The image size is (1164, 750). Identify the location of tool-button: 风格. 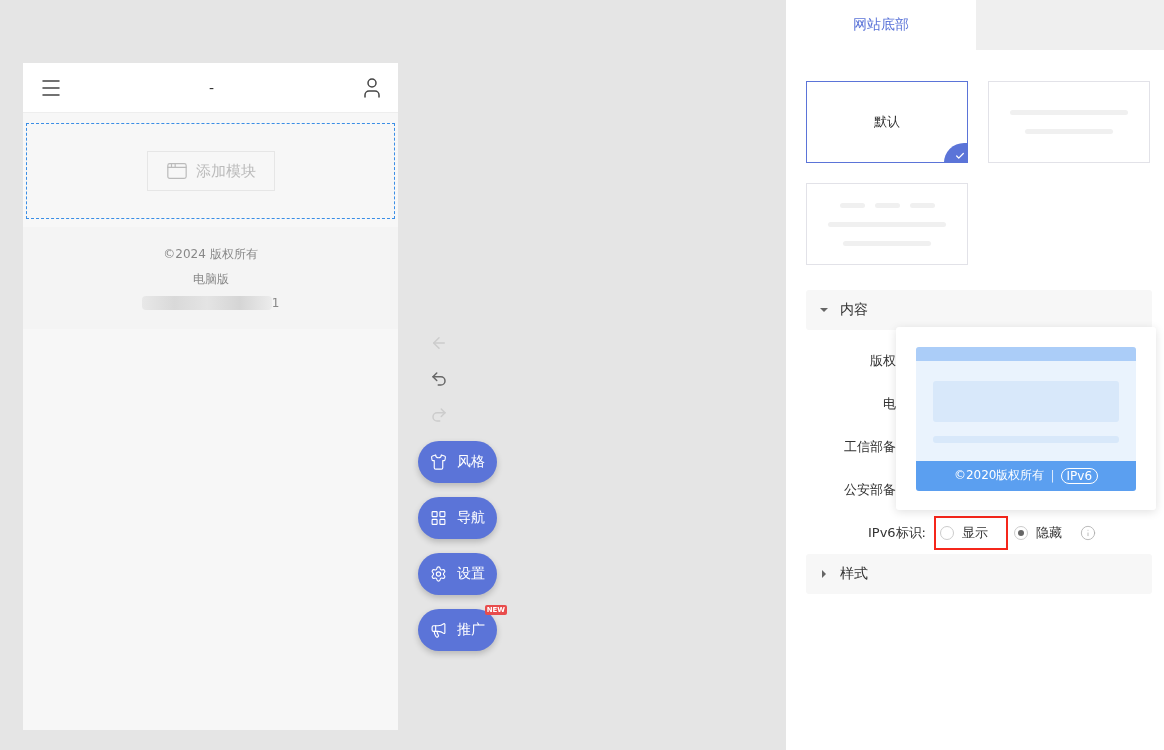
(457, 462).